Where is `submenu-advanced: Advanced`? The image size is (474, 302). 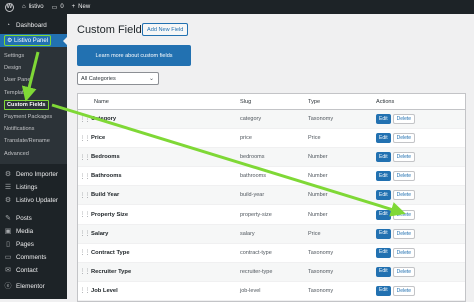 submenu-advanced: Advanced is located at coordinates (33, 154).